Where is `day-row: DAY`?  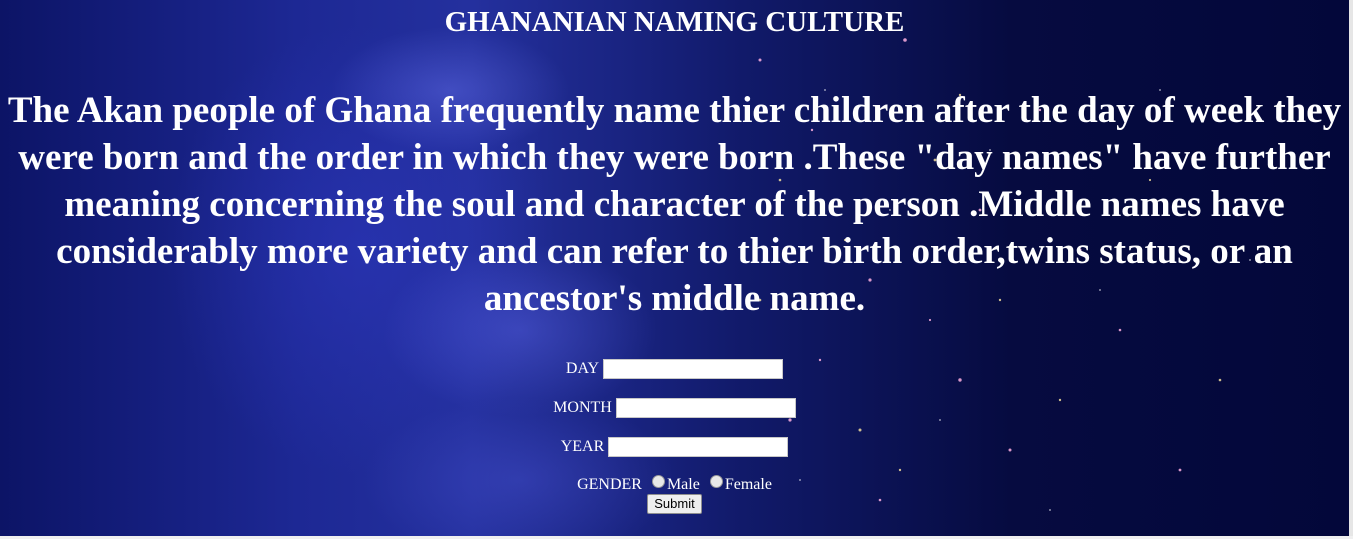 day-row: DAY is located at coordinates (674, 369).